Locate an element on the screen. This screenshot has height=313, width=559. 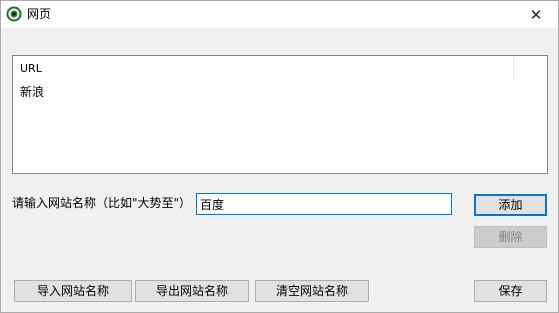
list-item: 新浪 is located at coordinates (32, 92).